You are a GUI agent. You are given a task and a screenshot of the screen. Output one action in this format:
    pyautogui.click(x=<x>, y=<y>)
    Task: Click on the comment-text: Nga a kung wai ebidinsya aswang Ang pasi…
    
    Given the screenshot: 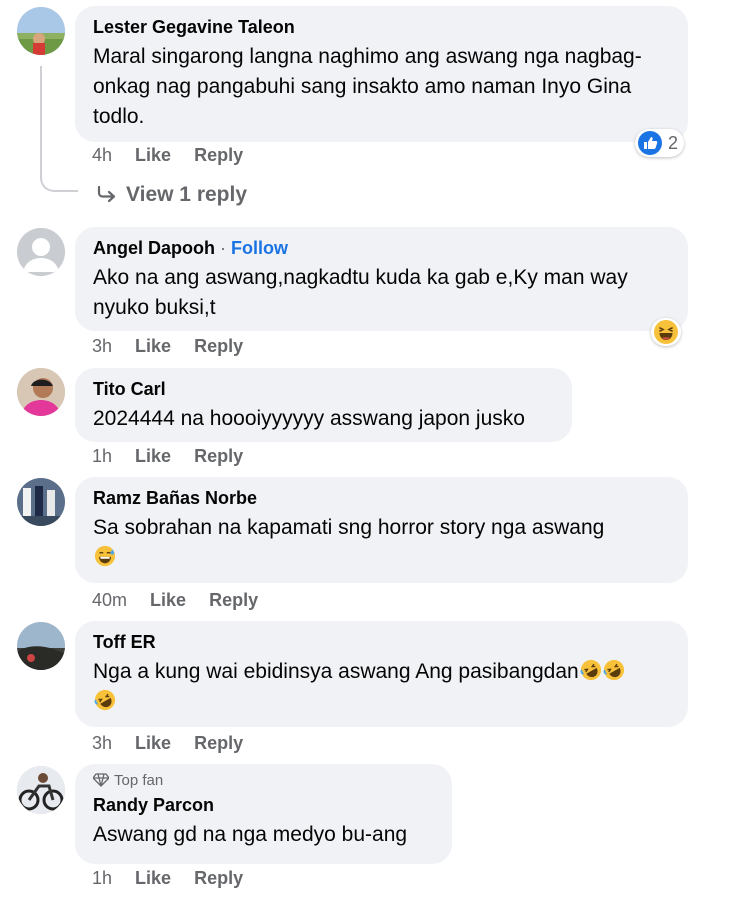 What is the action you would take?
    pyautogui.click(x=381, y=687)
    